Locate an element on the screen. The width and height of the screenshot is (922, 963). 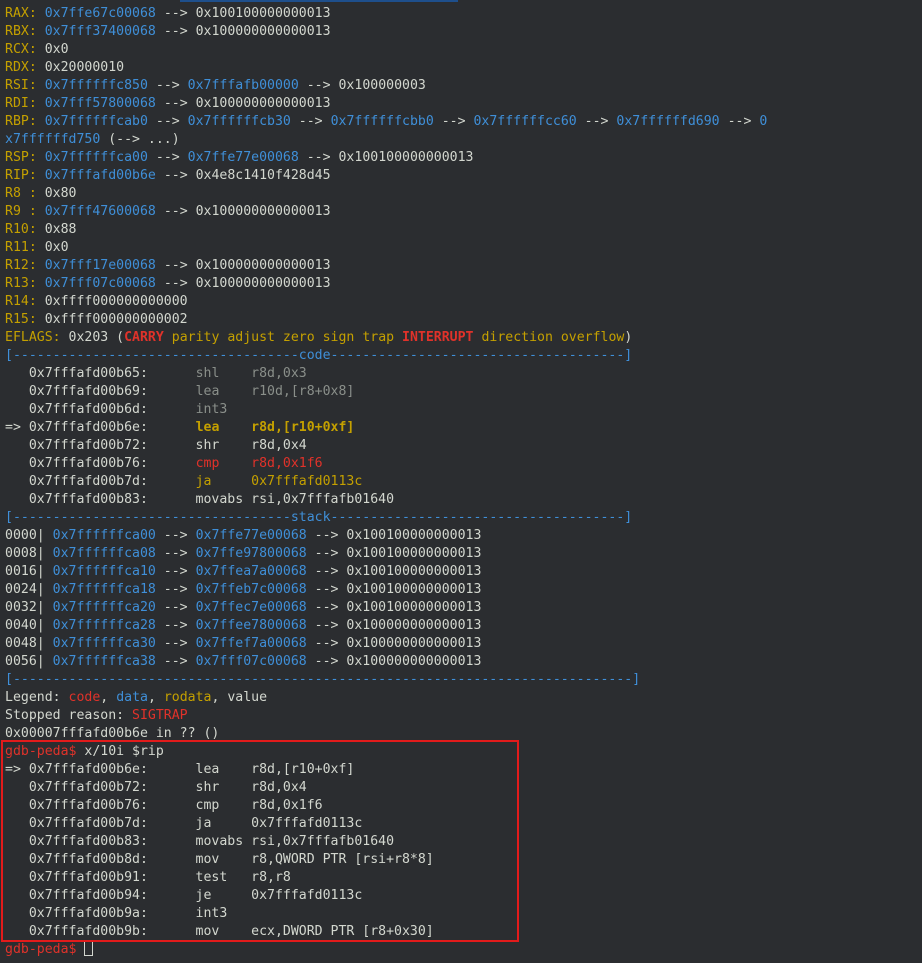
text-segment: gdb-peda$ is located at coordinates (41, 751).